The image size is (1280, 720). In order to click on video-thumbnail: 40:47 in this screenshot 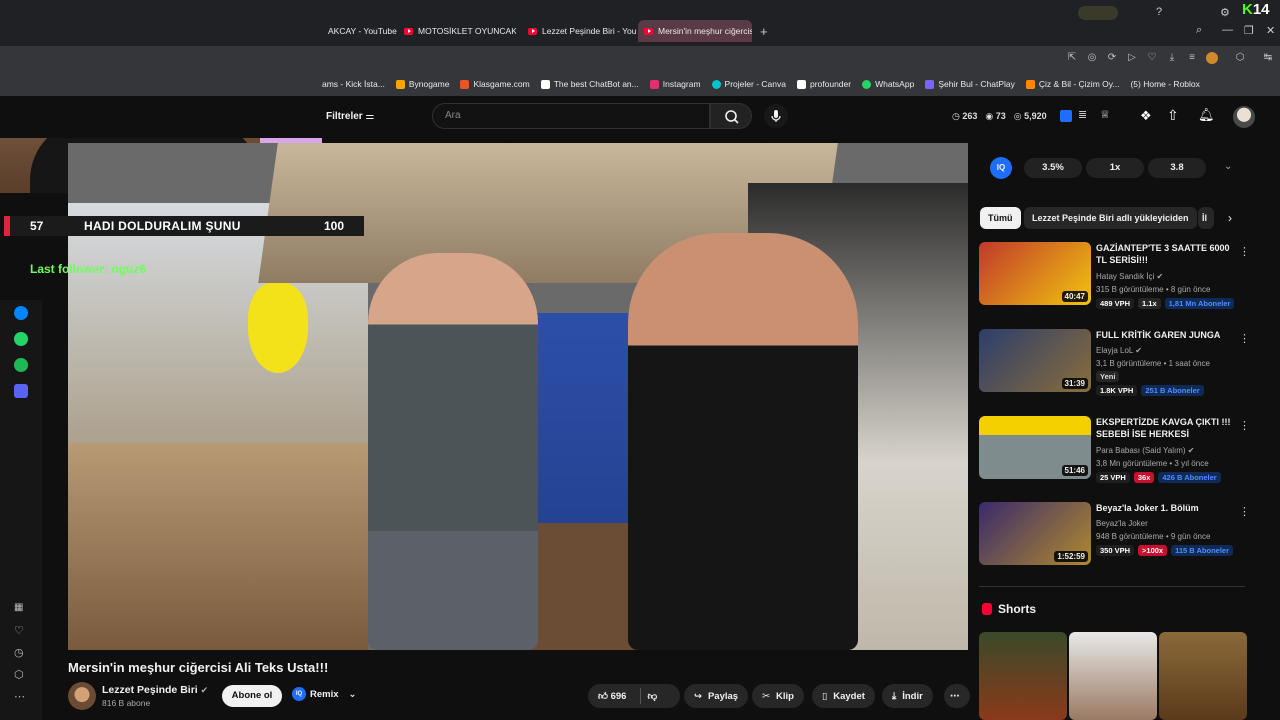, I will do `click(1035, 273)`.